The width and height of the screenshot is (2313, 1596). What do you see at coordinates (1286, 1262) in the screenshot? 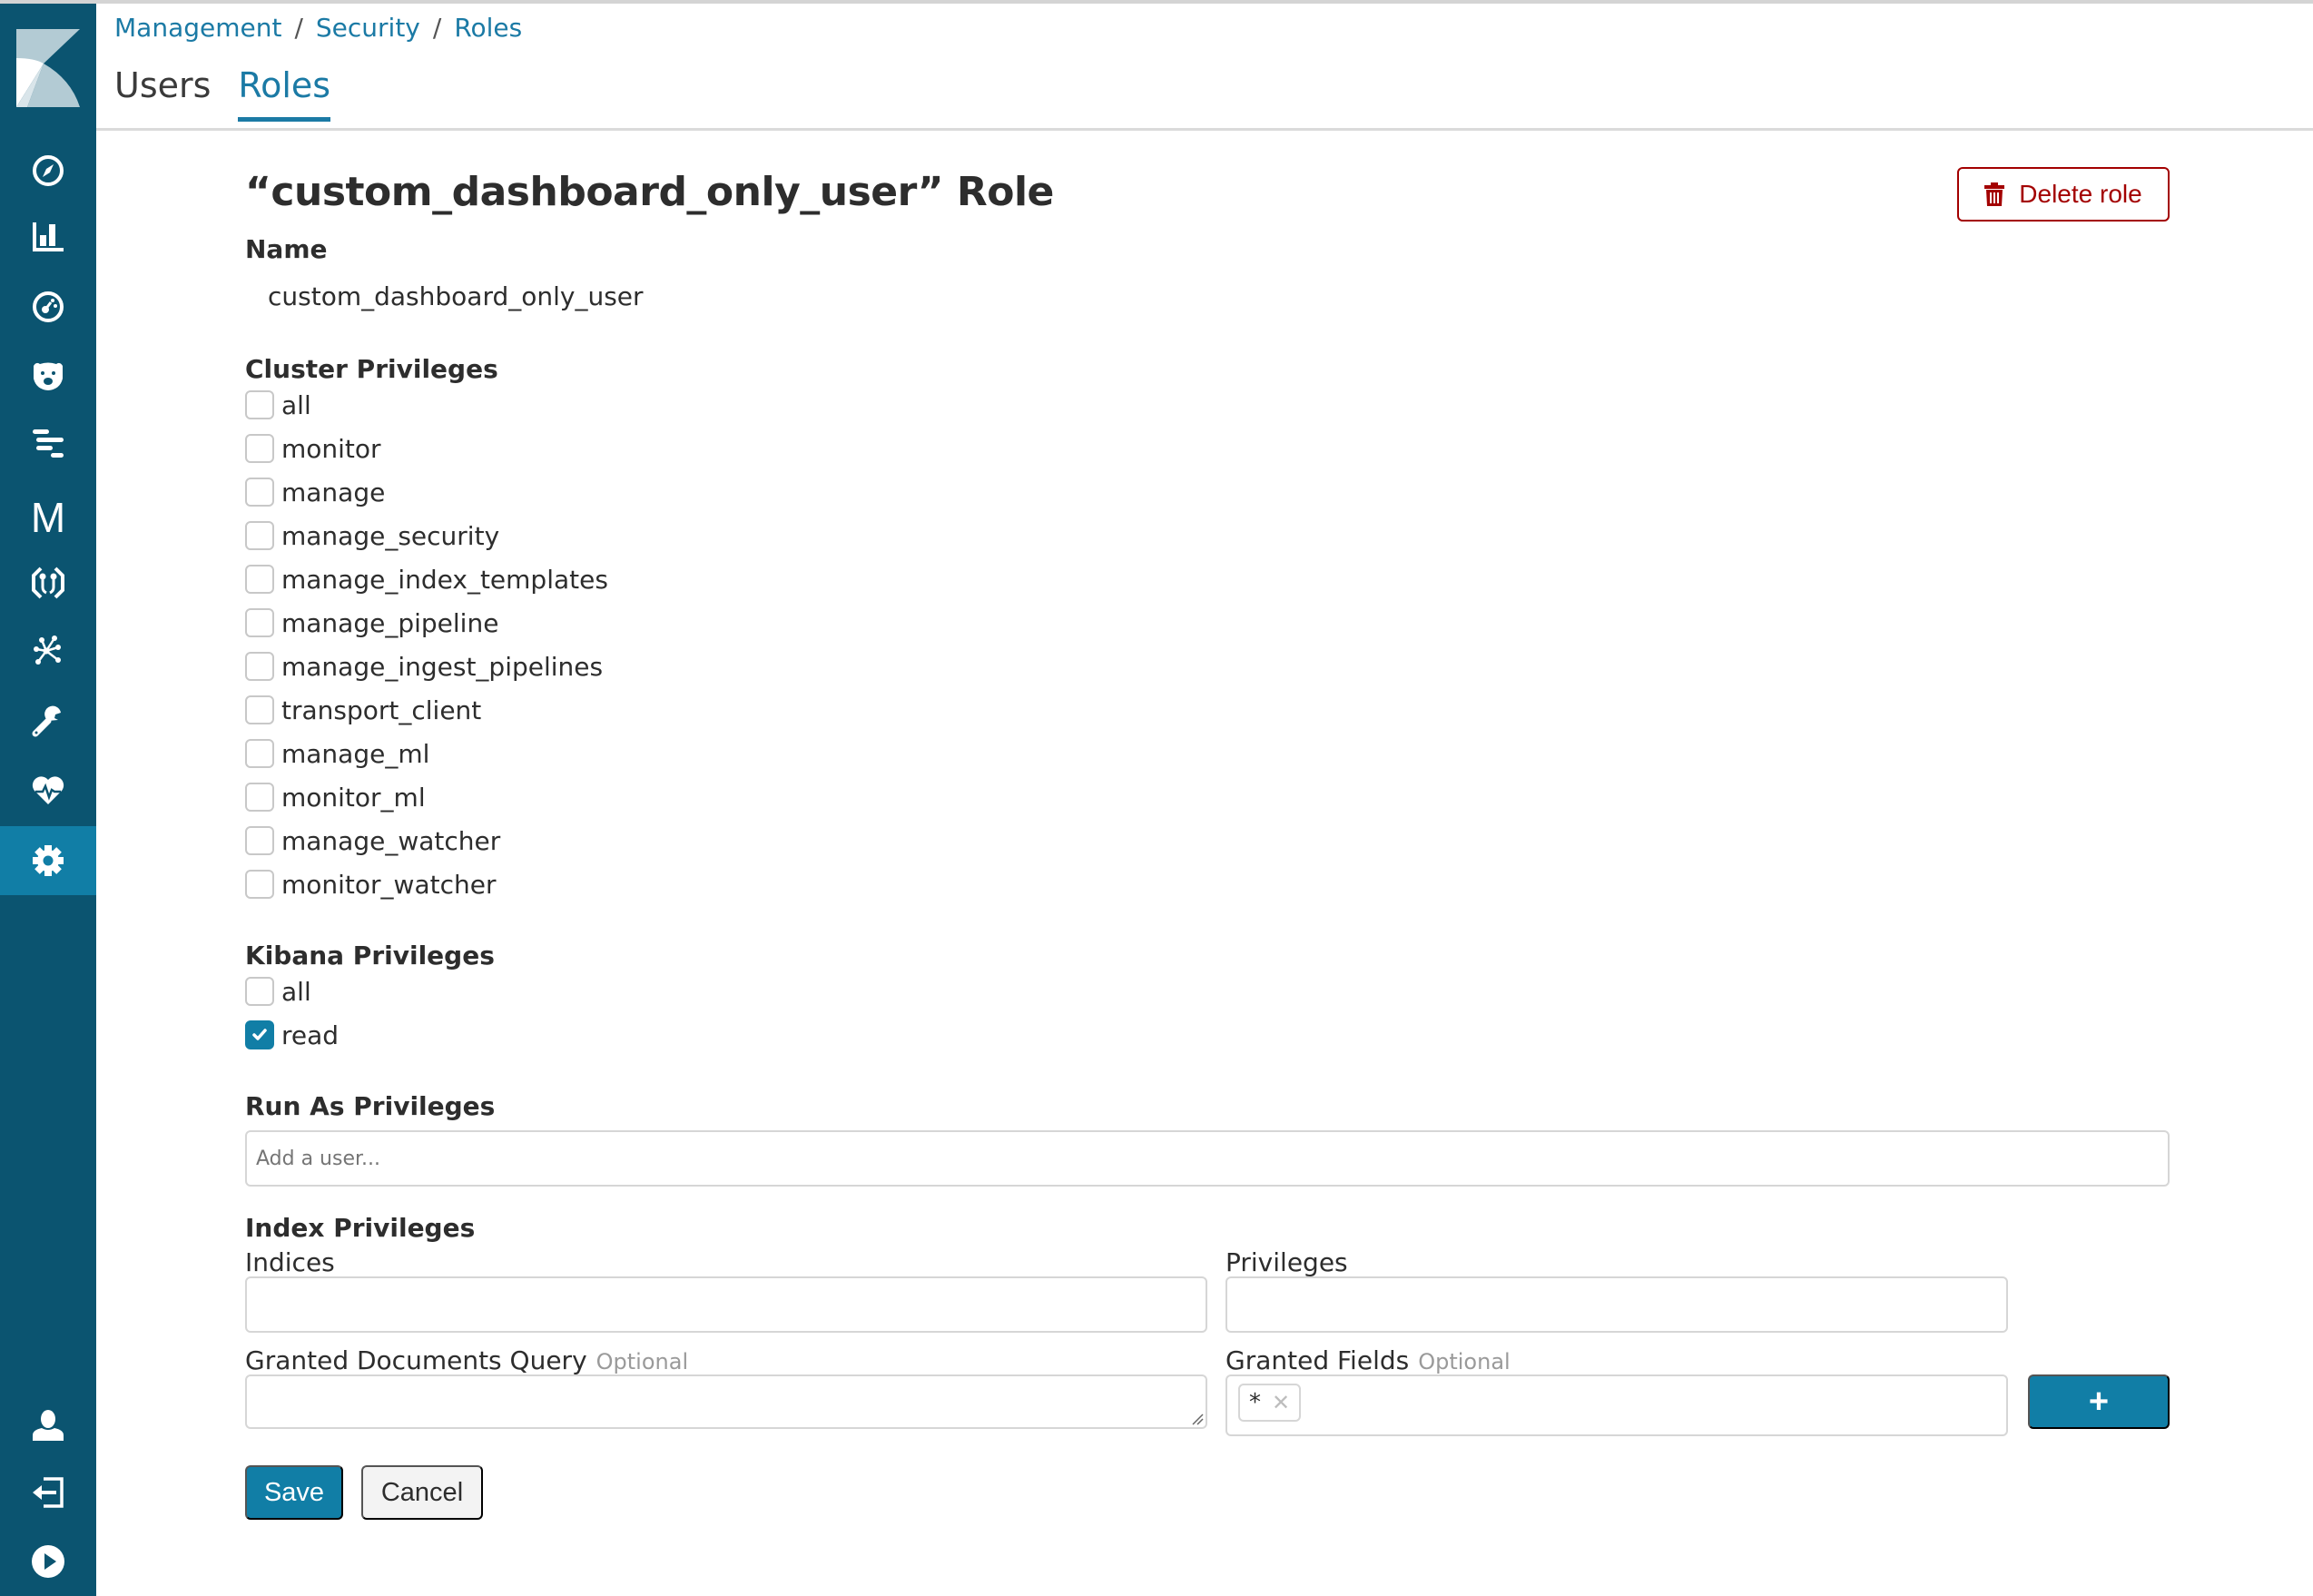
I see `privileges-label: Privileges` at bounding box center [1286, 1262].